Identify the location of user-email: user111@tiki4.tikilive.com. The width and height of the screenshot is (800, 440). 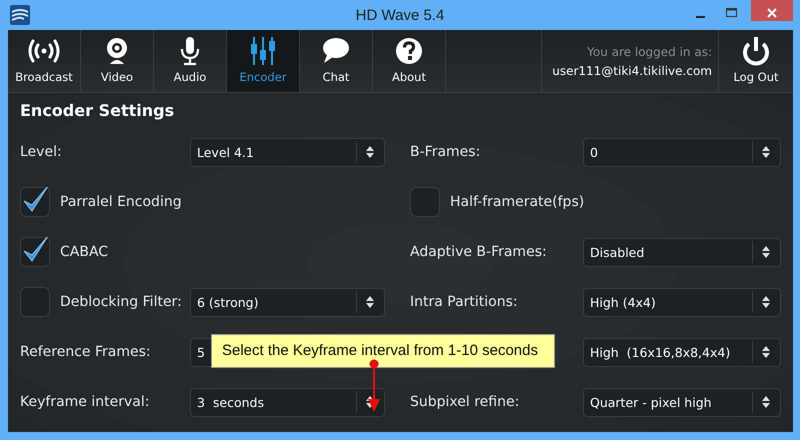
(632, 71).